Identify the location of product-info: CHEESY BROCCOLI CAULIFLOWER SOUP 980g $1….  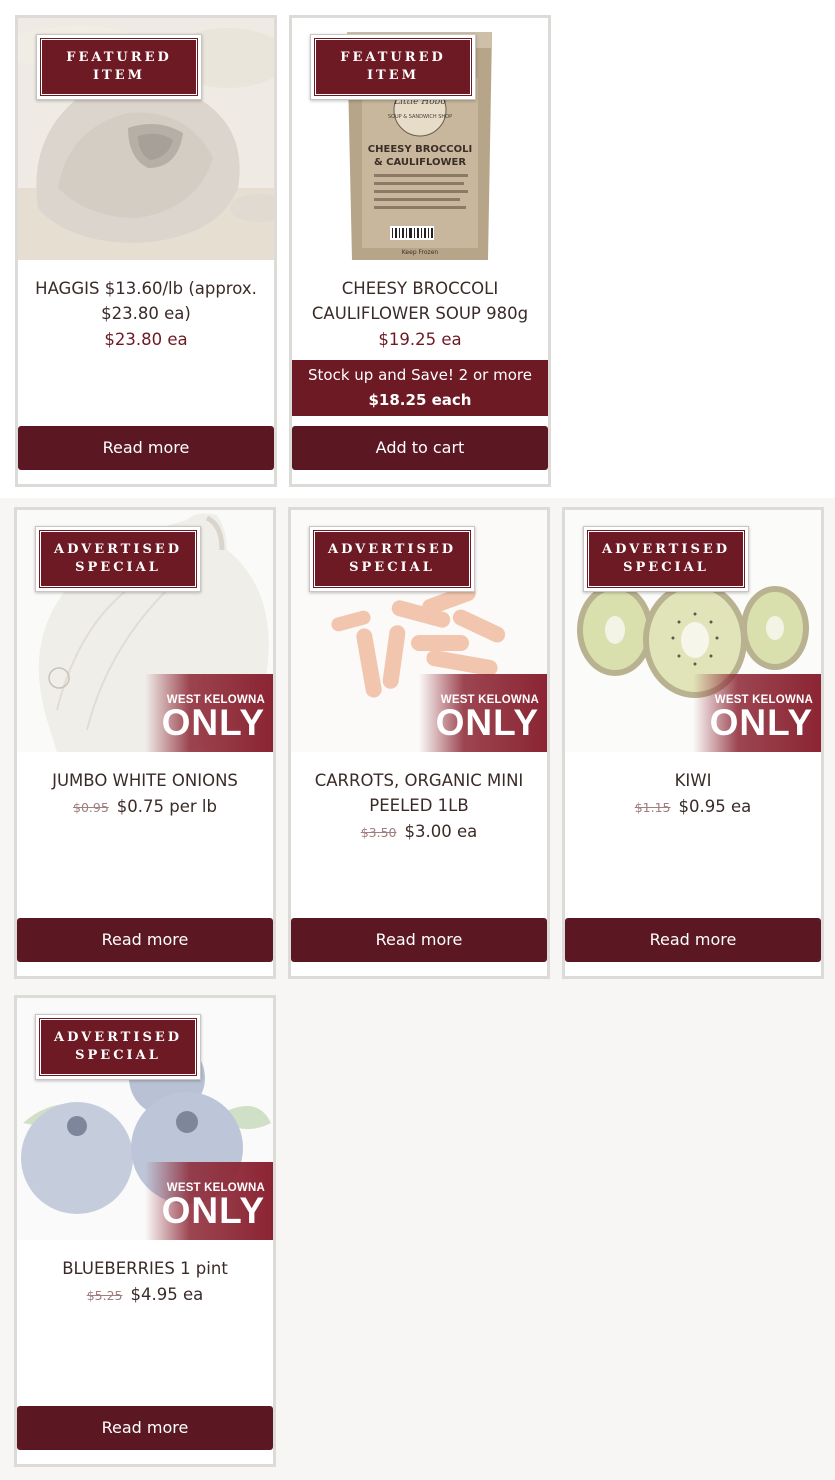
(420, 315).